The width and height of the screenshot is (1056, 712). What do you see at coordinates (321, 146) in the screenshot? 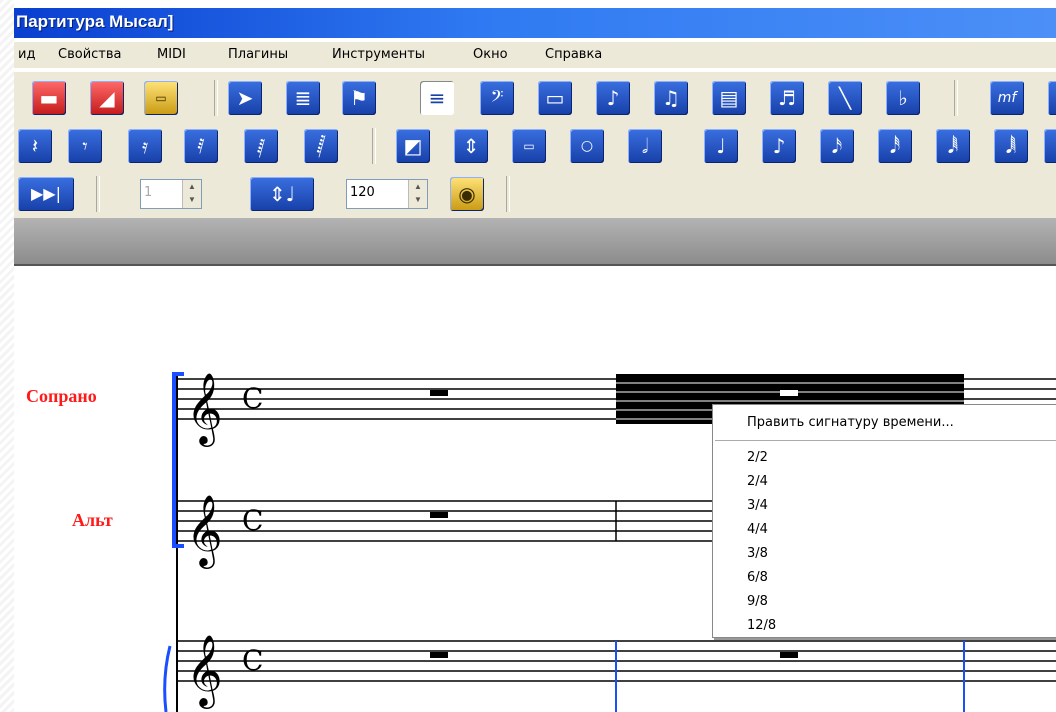
I see `hundred-twenty-eighth-rest-icon: 𝅂` at bounding box center [321, 146].